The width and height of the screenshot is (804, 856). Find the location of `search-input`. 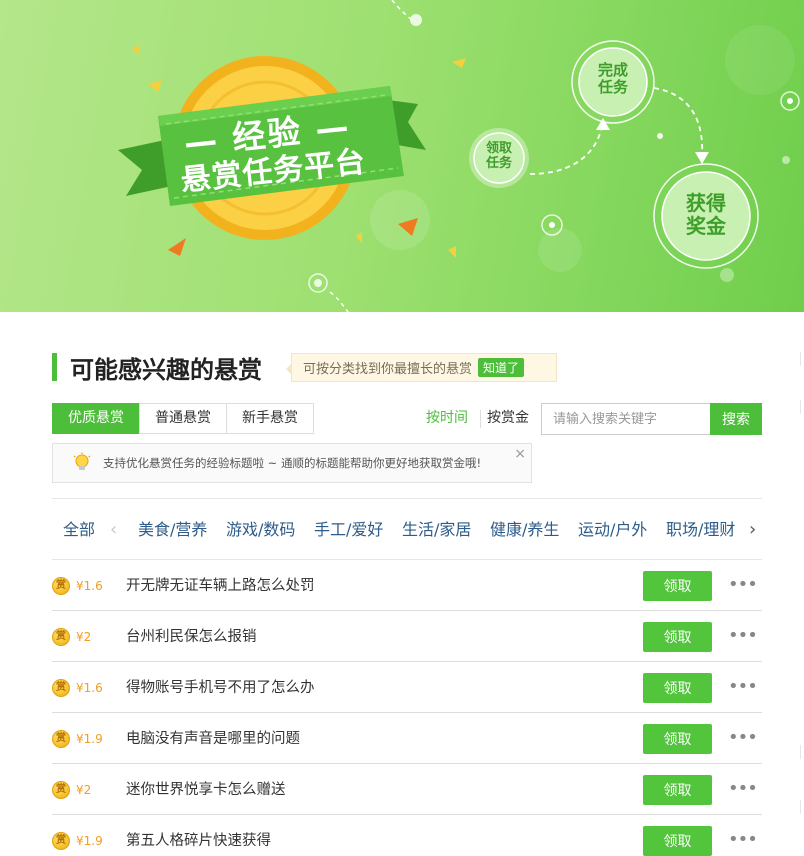

search-input is located at coordinates (626, 419).